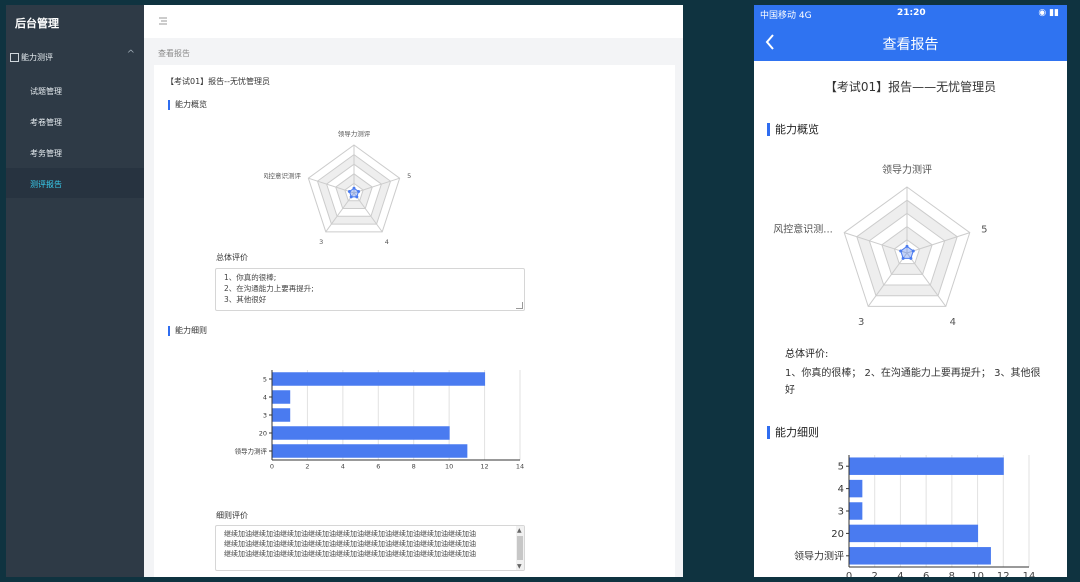 The image size is (1080, 582). What do you see at coordinates (130, 54) in the screenshot?
I see `caret-up-icon: ^` at bounding box center [130, 54].